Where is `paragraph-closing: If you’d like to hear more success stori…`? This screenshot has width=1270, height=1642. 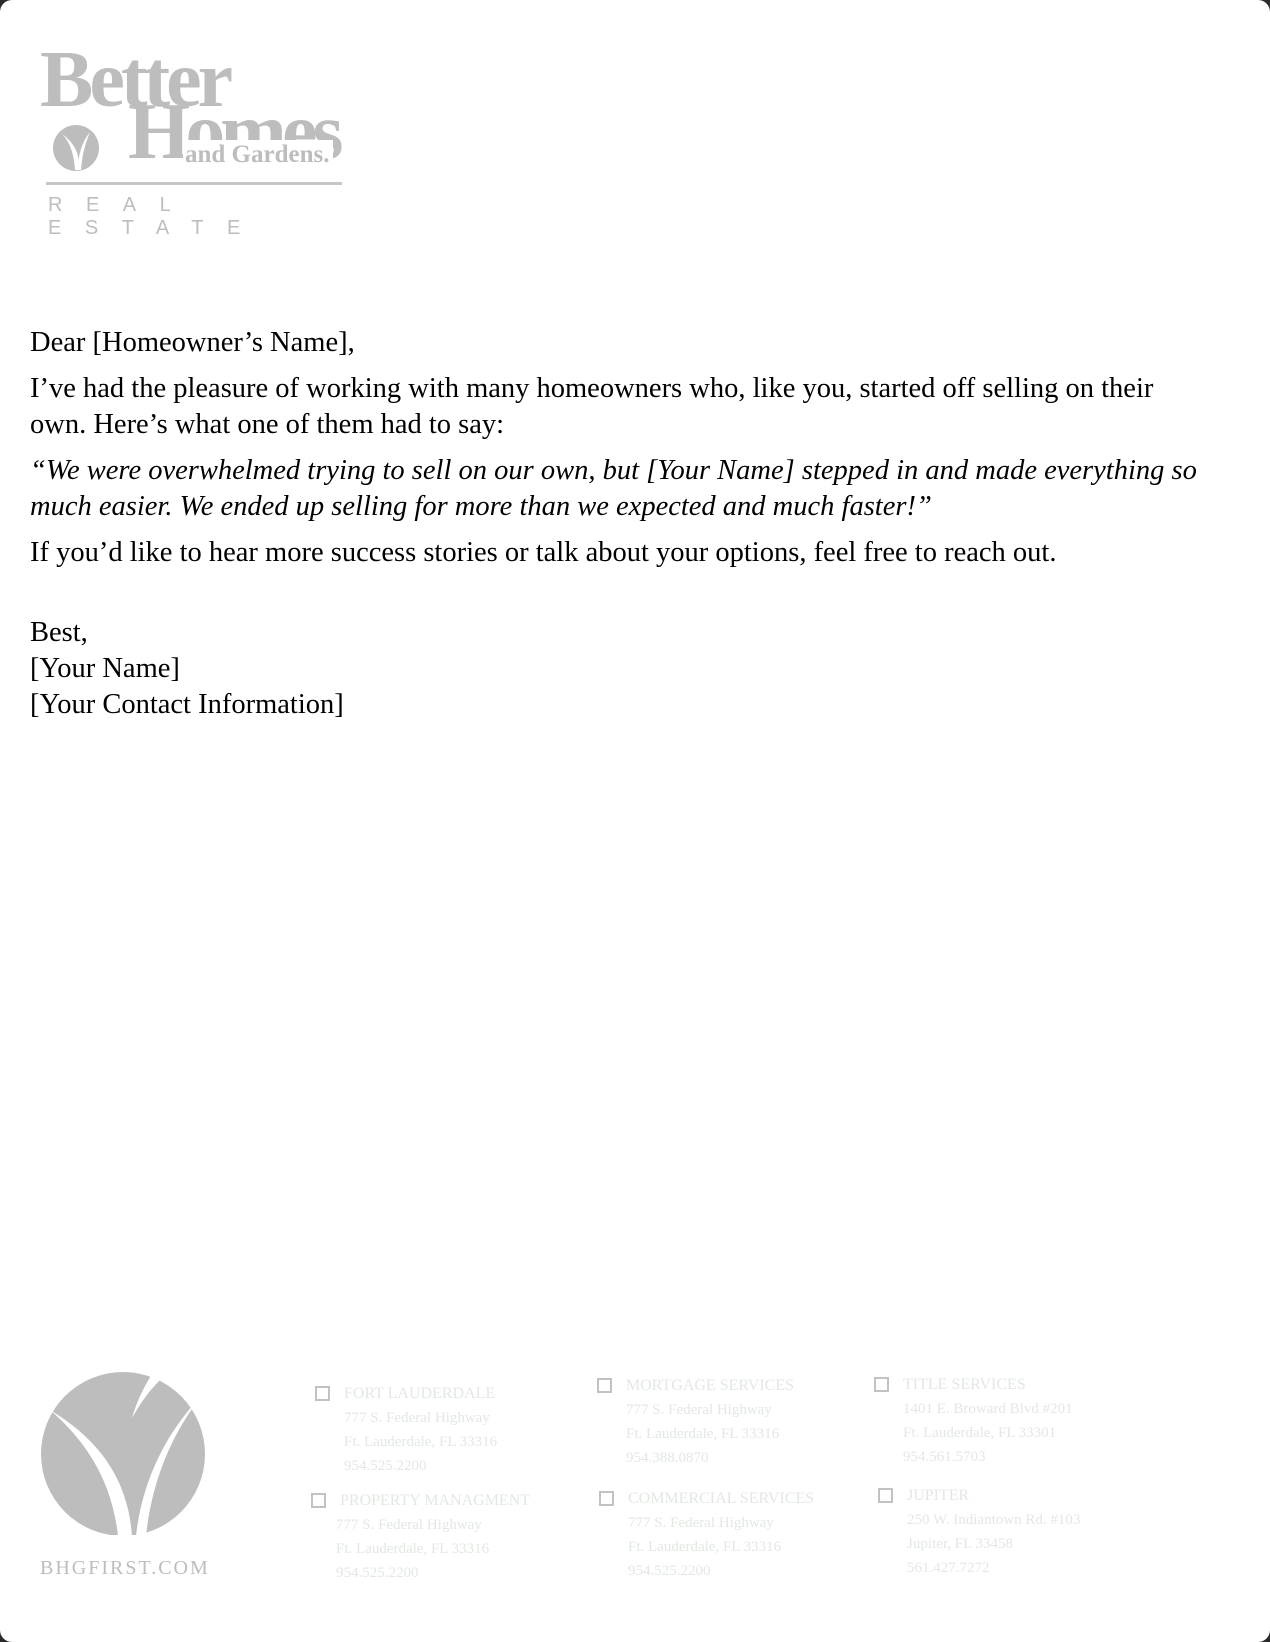 paragraph-closing: If you’d like to hear more success stori… is located at coordinates (543, 552).